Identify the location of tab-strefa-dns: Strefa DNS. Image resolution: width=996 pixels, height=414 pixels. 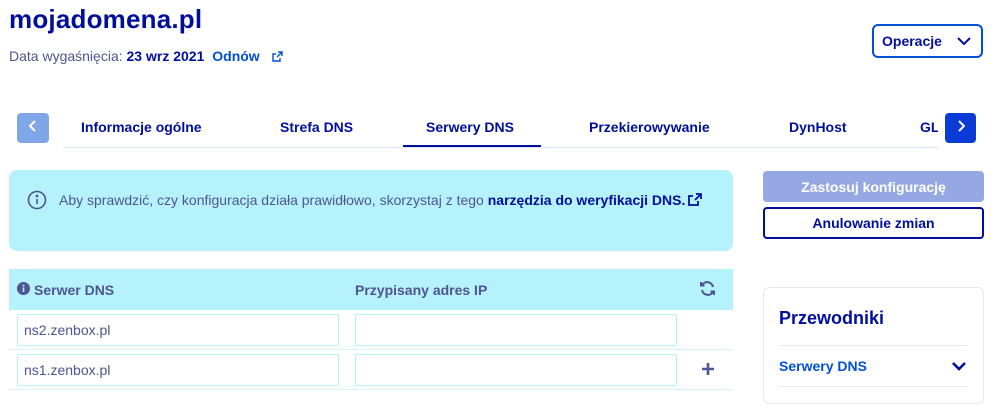
(316, 127).